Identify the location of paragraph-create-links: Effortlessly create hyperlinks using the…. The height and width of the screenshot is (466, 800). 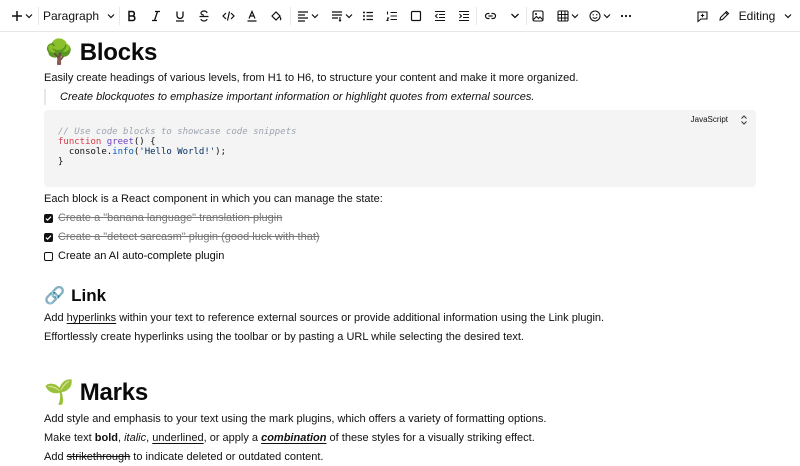
(284, 337).